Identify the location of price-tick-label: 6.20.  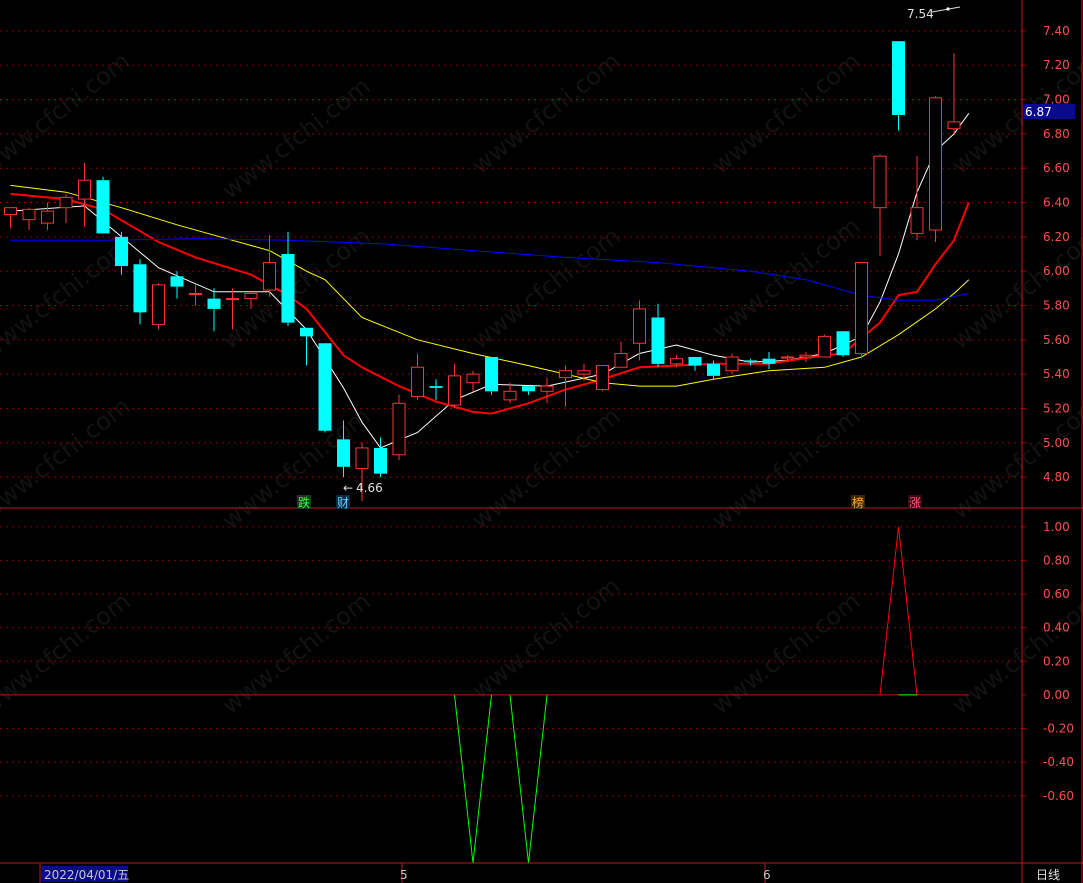
(1056, 237).